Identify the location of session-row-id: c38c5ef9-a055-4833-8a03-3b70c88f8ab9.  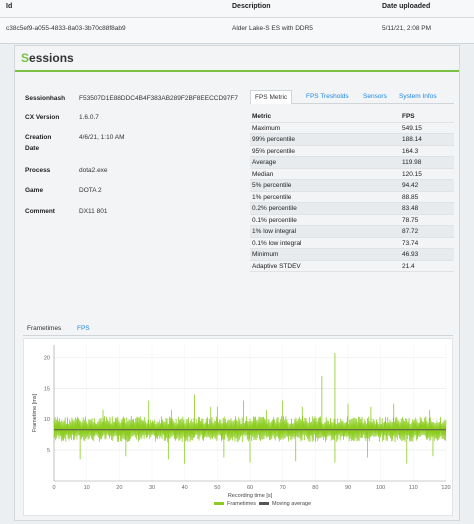
(66, 28).